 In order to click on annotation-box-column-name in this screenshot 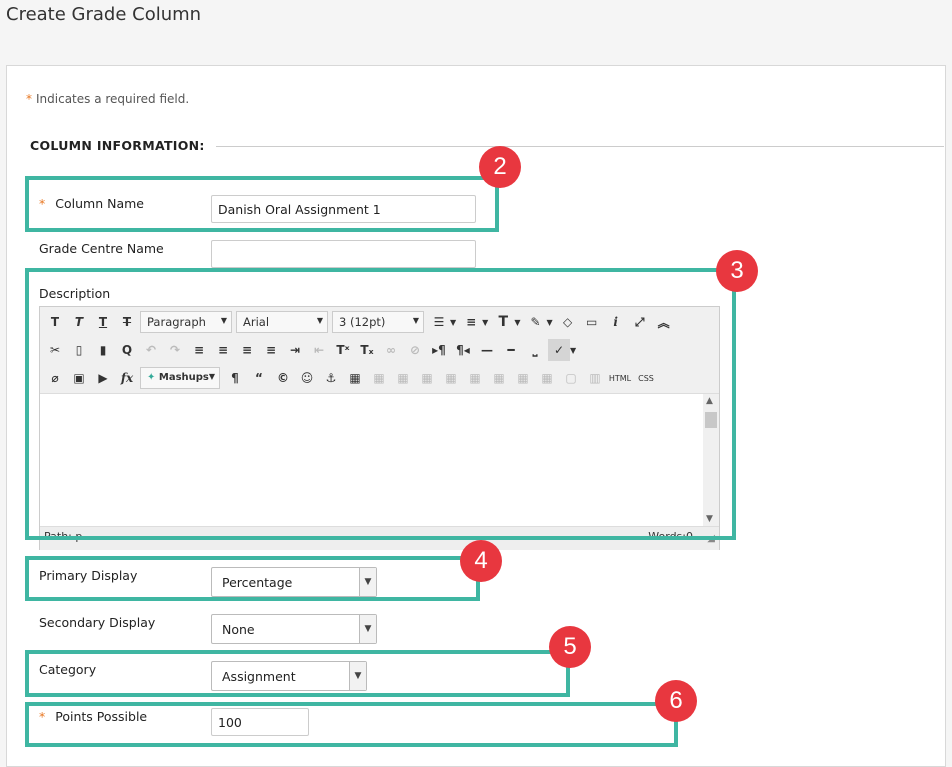, I will do `click(262, 204)`.